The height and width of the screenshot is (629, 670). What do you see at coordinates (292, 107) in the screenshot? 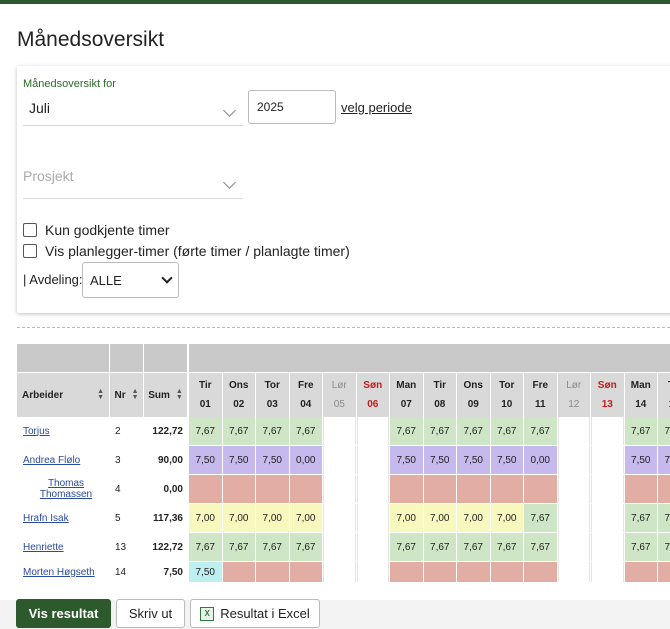
I see `year-input: 2025` at bounding box center [292, 107].